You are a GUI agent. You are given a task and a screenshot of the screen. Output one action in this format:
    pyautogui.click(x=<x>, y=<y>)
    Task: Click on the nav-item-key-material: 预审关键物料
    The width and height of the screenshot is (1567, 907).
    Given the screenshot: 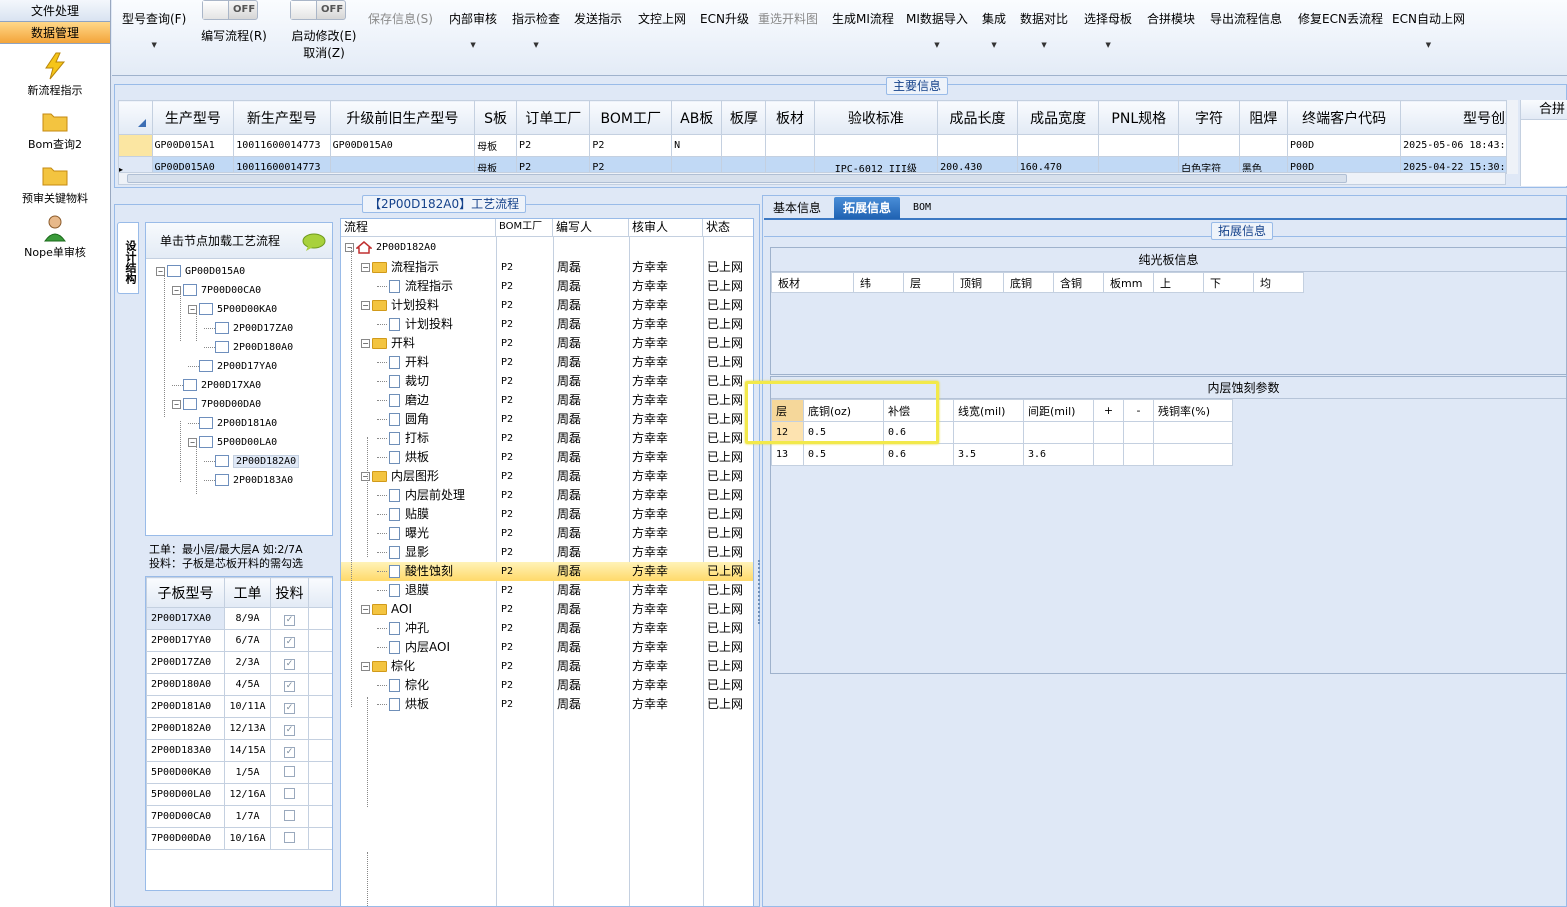 What is the action you would take?
    pyautogui.click(x=55, y=183)
    